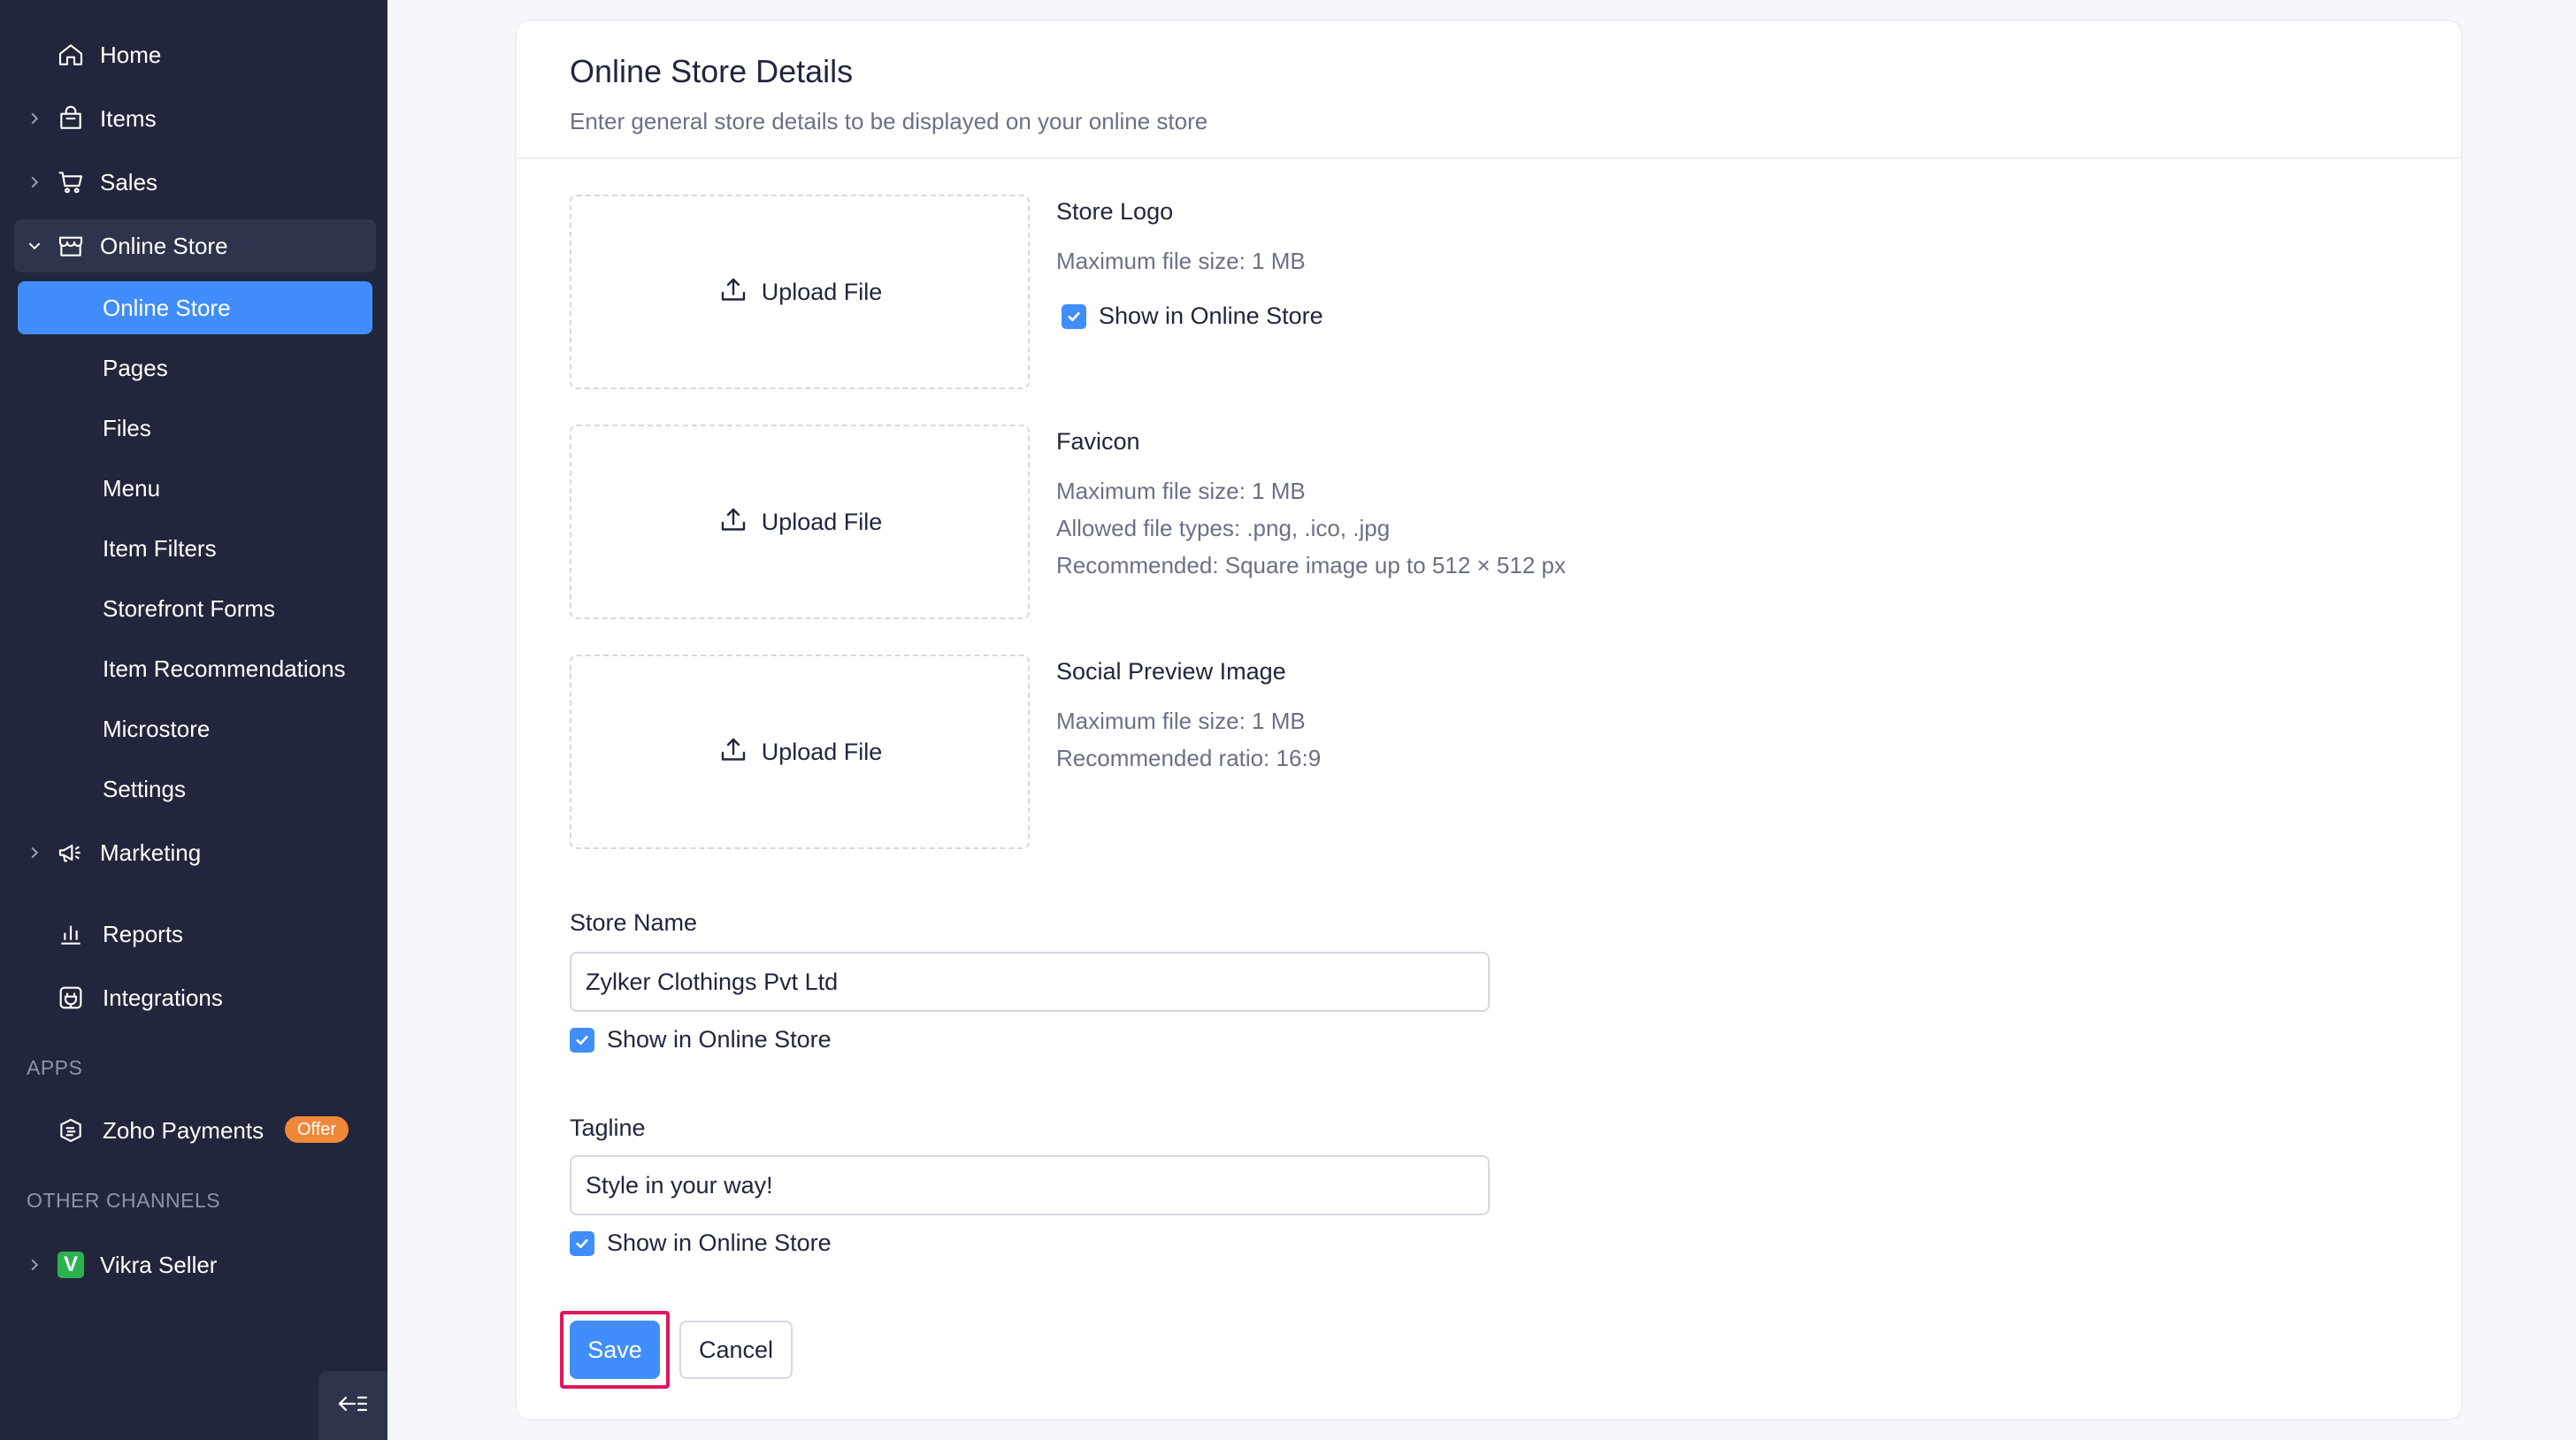 Image resolution: width=2576 pixels, height=1440 pixels. I want to click on sidebar-subitem-label: Online Store, so click(167, 307).